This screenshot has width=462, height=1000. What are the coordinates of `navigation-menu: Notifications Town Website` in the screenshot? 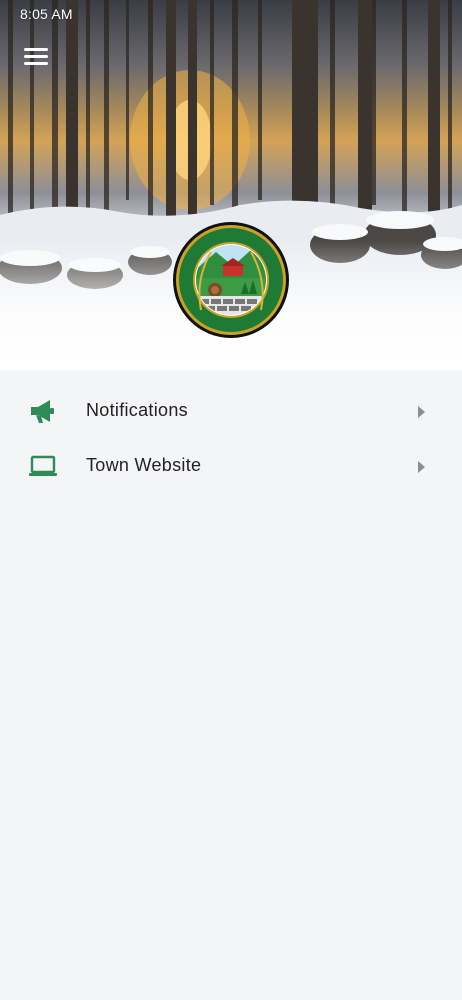 It's located at (231, 438).